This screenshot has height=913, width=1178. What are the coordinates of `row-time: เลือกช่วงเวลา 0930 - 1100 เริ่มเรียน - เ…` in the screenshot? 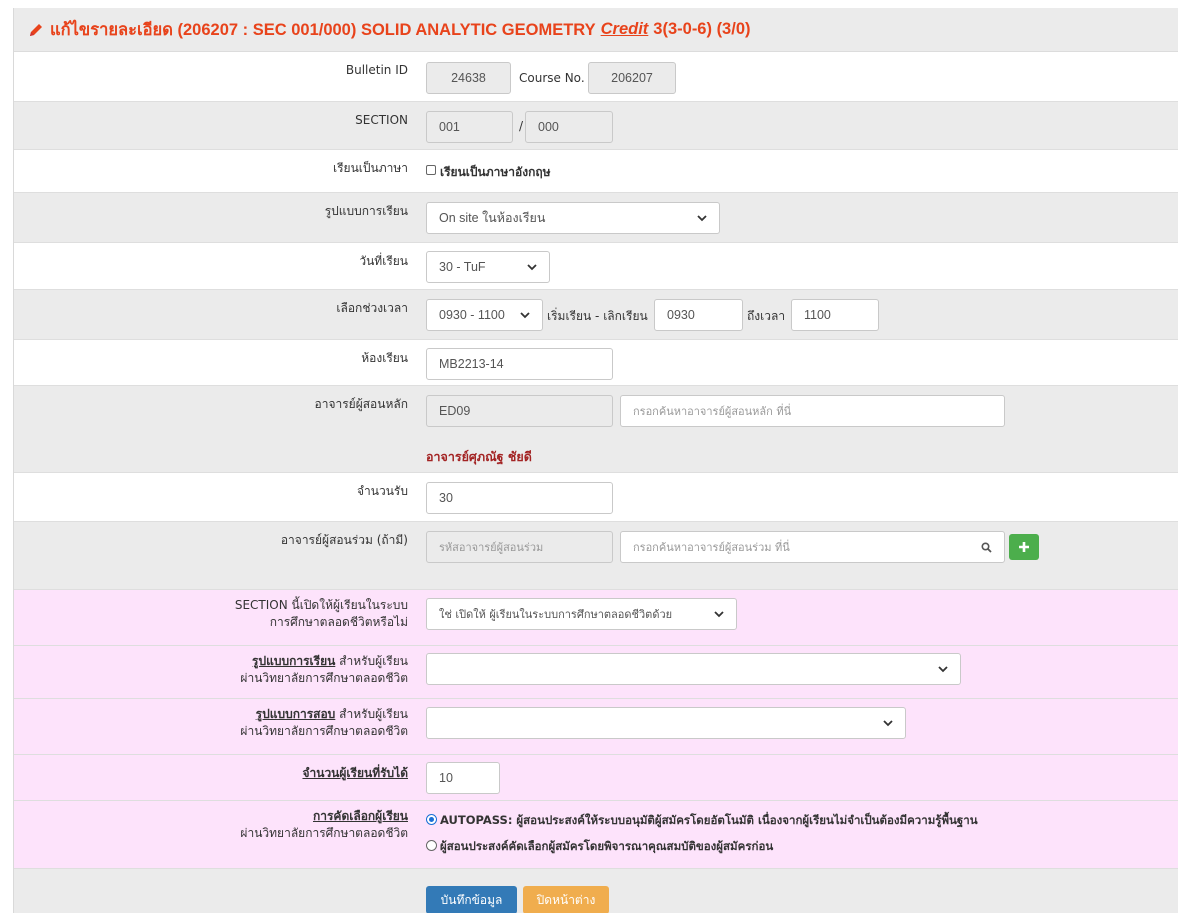 It's located at (596, 315).